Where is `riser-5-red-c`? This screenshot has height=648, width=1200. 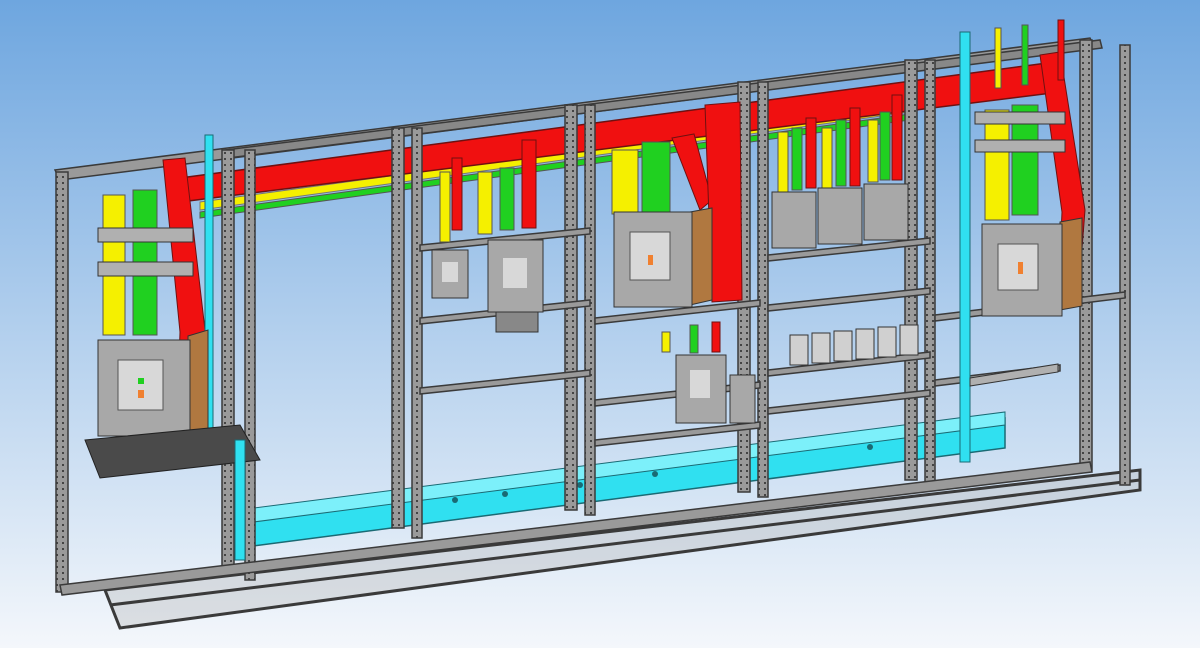
riser-5-red-c is located at coordinates (897, 137).